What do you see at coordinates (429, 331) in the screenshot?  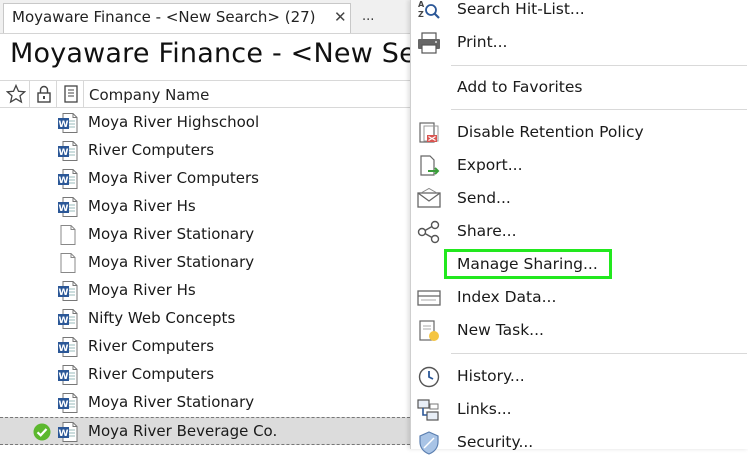 I see `task-icon` at bounding box center [429, 331].